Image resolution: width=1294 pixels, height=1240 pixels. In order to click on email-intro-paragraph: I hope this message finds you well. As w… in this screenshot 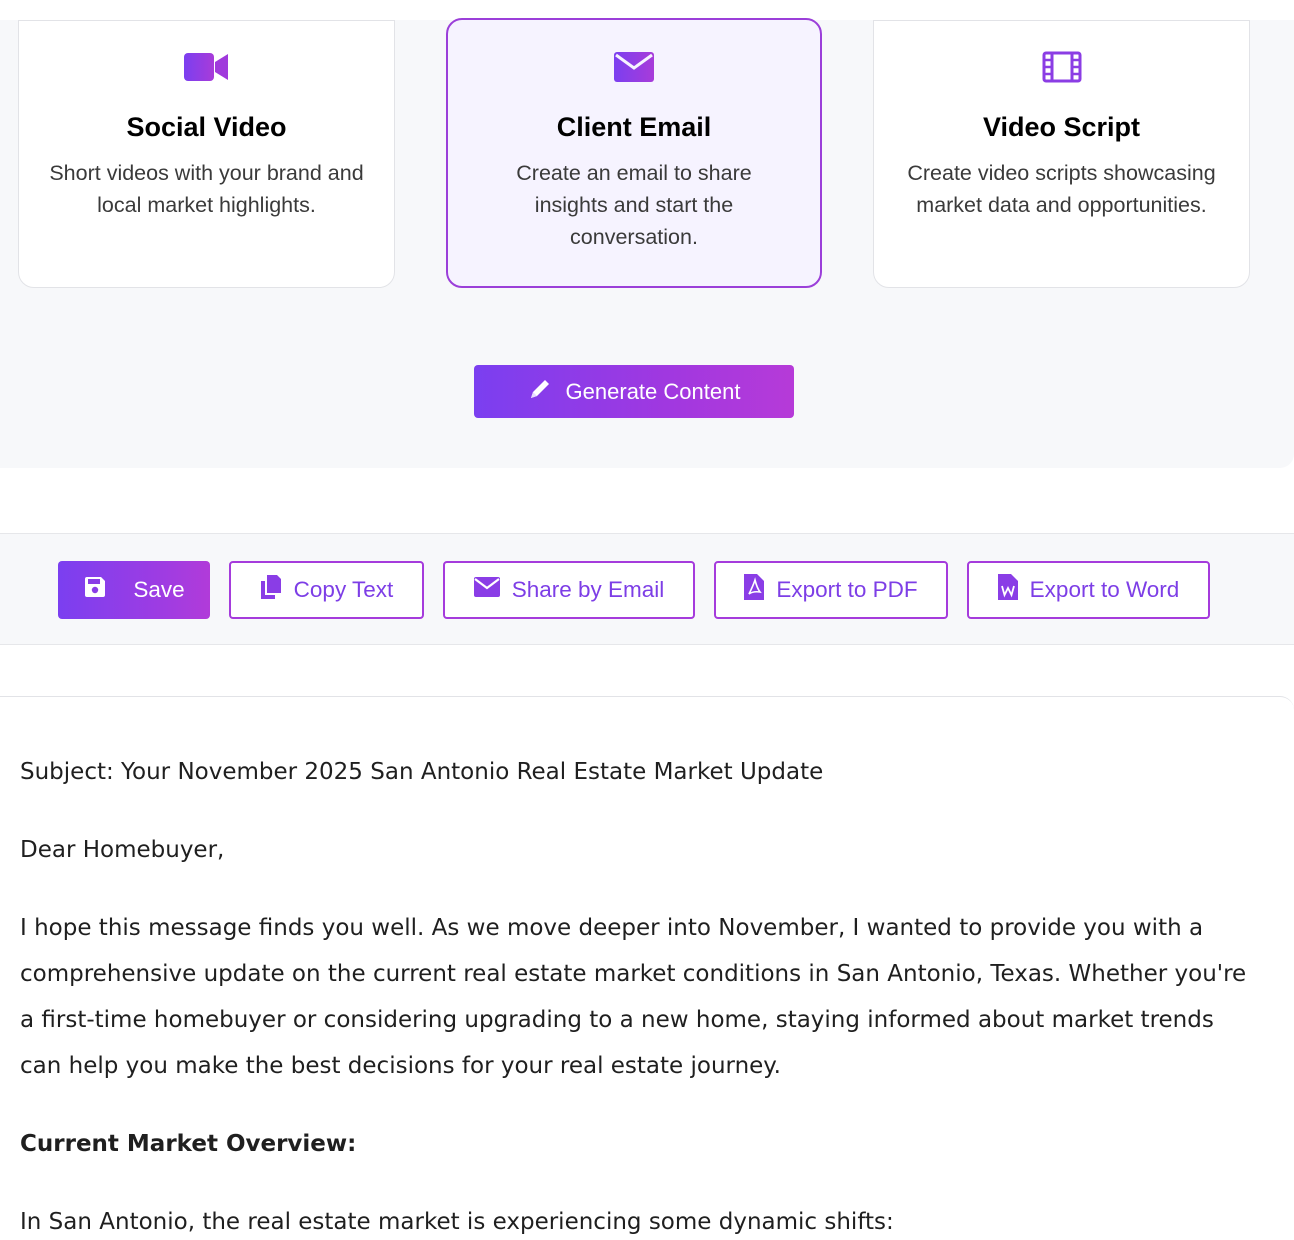, I will do `click(633, 997)`.